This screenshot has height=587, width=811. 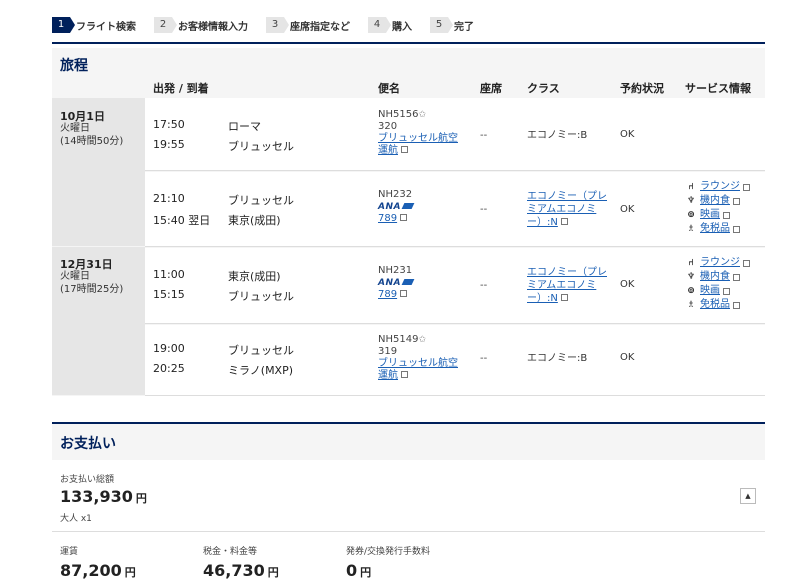 I want to click on step-label: 購入, so click(x=402, y=27).